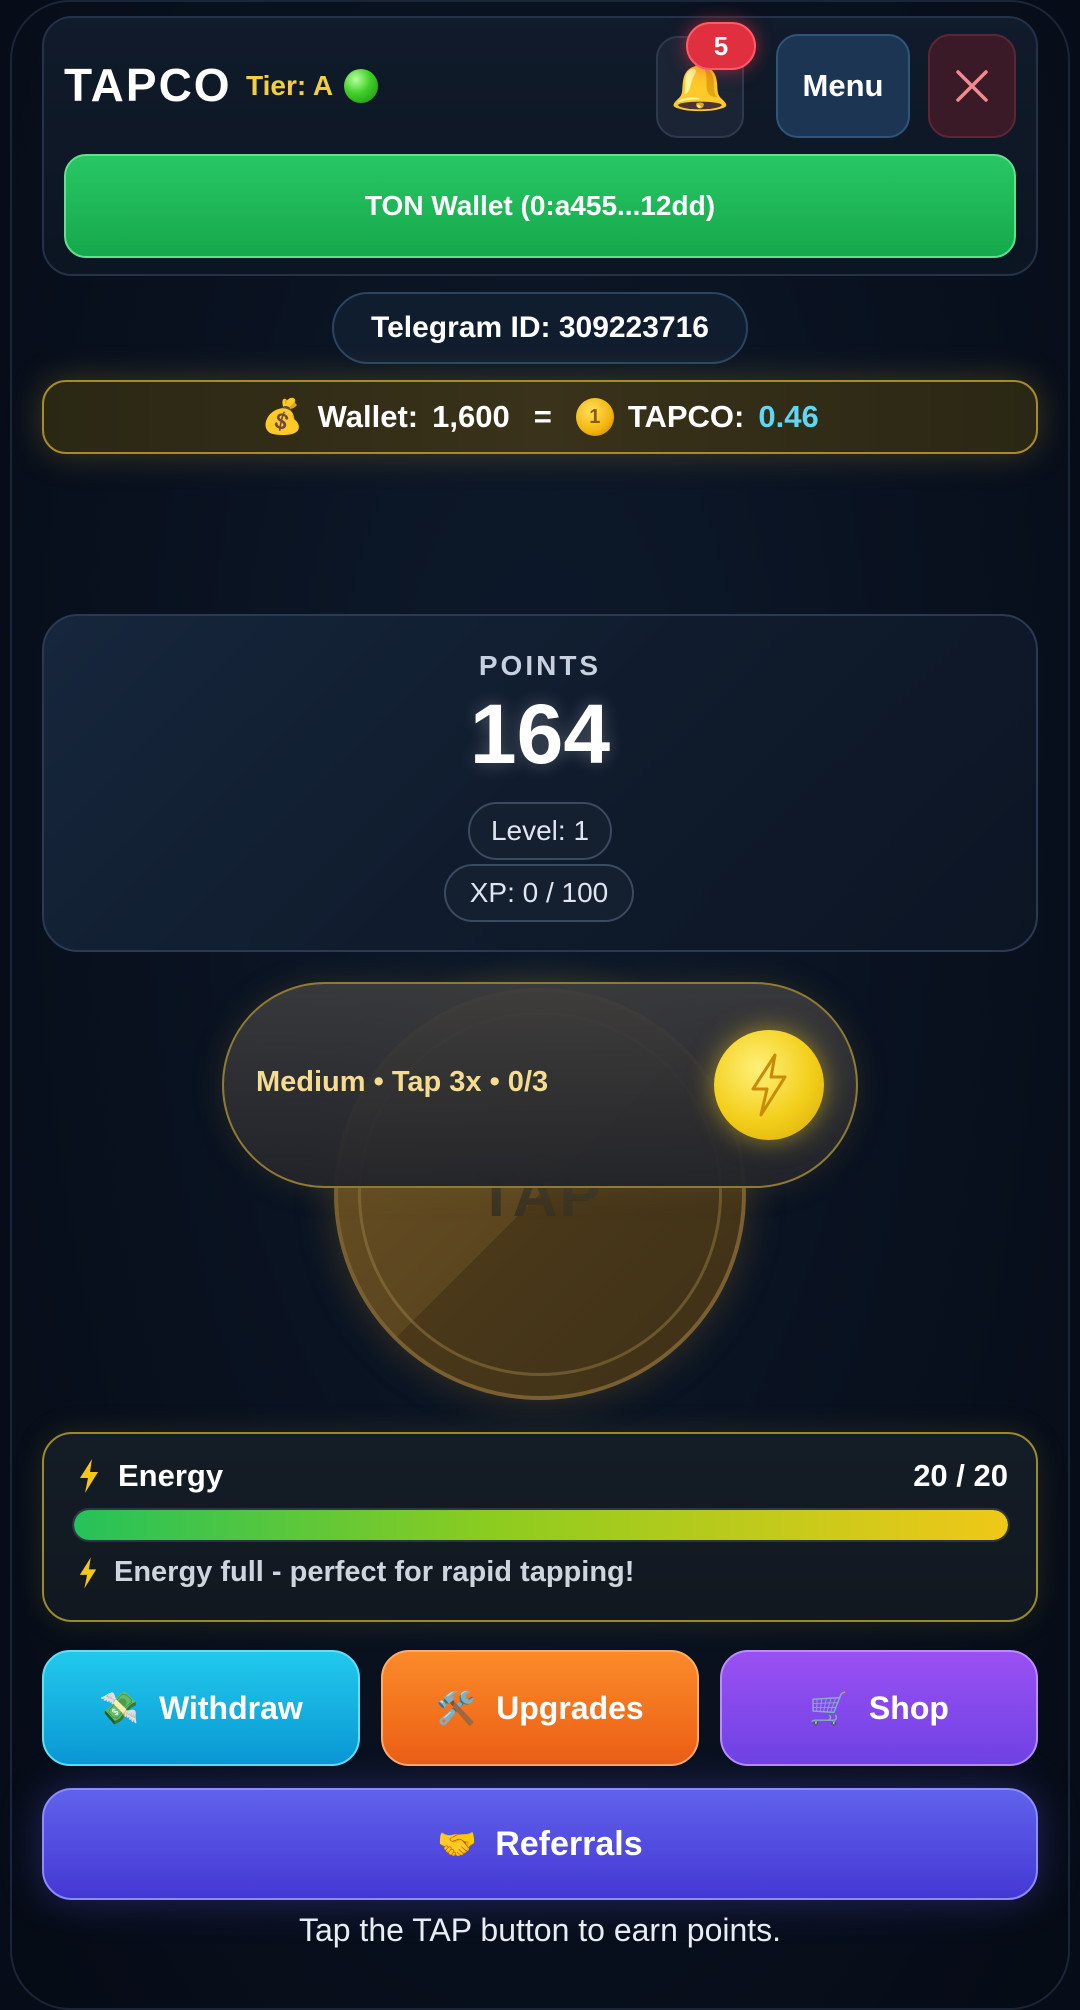 This screenshot has height=2010, width=1080. I want to click on energy-progress-bar, so click(541, 1525).